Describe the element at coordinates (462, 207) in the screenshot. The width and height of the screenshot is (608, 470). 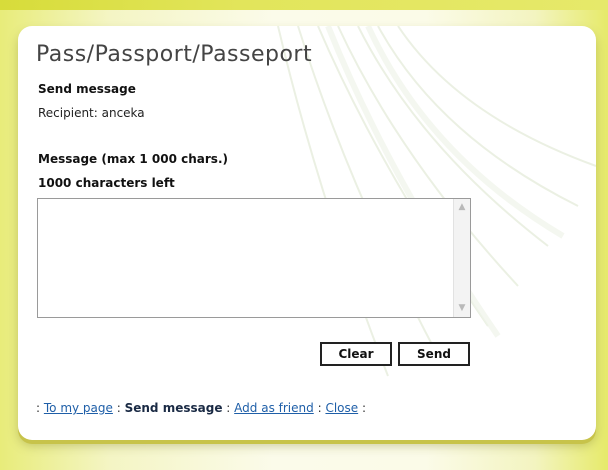
I see `scroll-up-arrow-icon: ▲` at that location.